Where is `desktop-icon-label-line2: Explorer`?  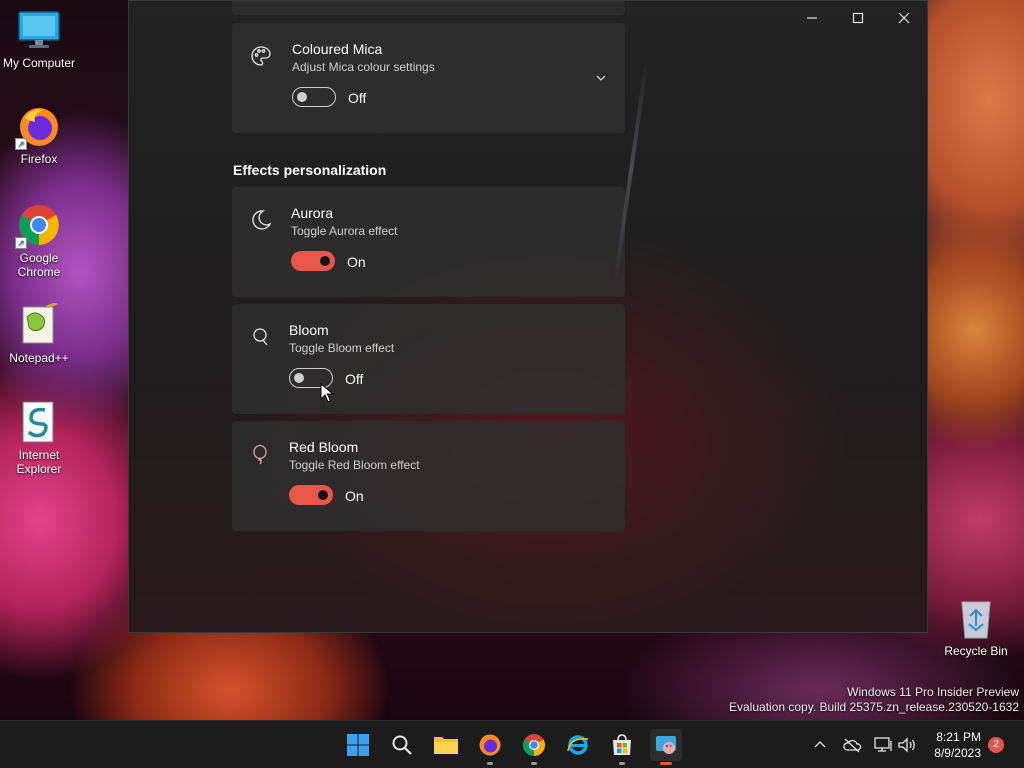 desktop-icon-label-line2: Explorer is located at coordinates (39, 469).